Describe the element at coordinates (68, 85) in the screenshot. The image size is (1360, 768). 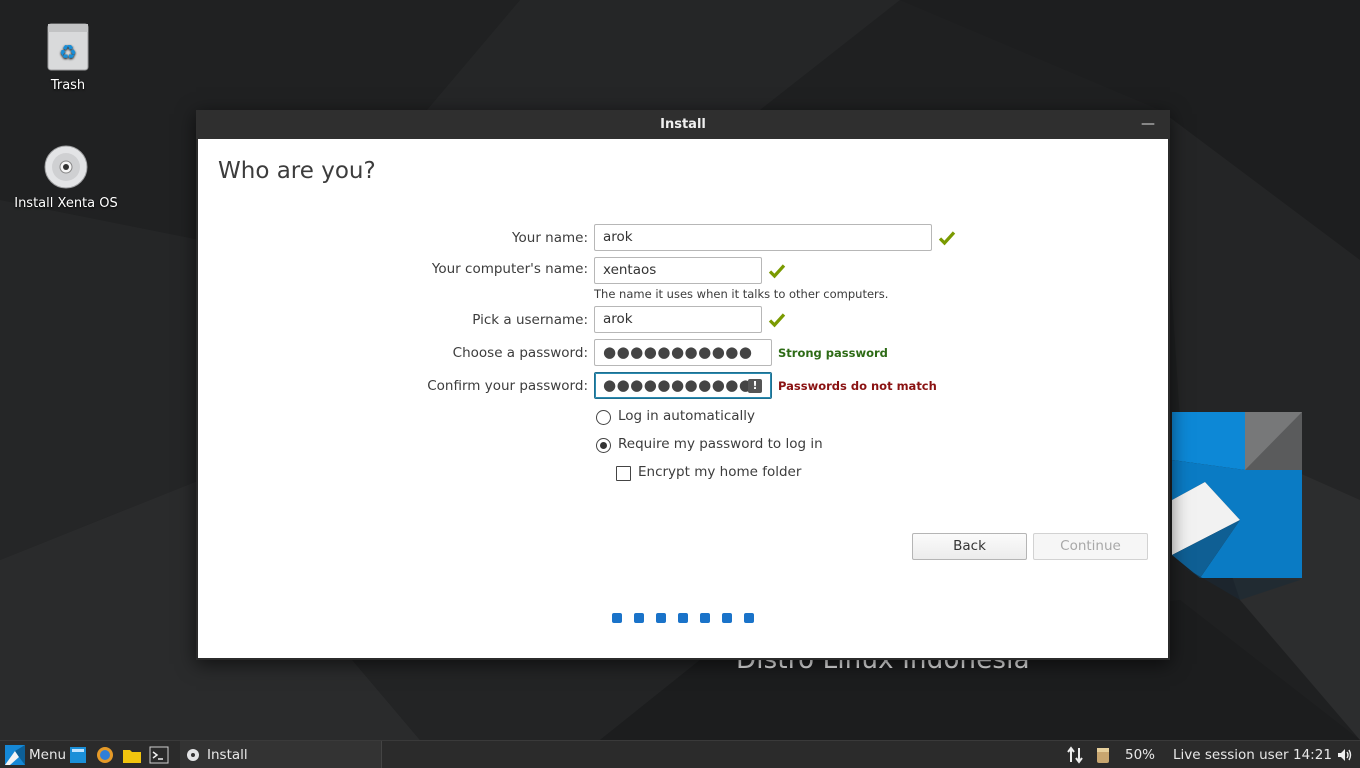
I see `desktop-icon-label: Trash` at that location.